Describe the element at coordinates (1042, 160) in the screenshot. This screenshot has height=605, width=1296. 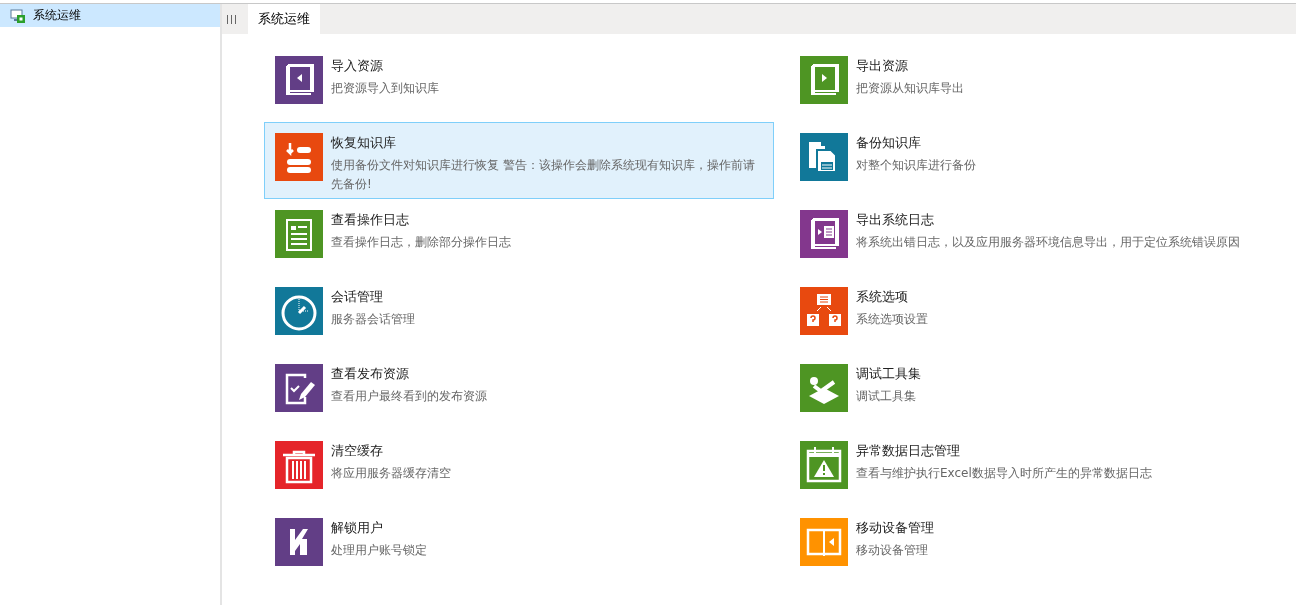
I see `action-tile: 备份知识库 对整个知识库进行备份` at that location.